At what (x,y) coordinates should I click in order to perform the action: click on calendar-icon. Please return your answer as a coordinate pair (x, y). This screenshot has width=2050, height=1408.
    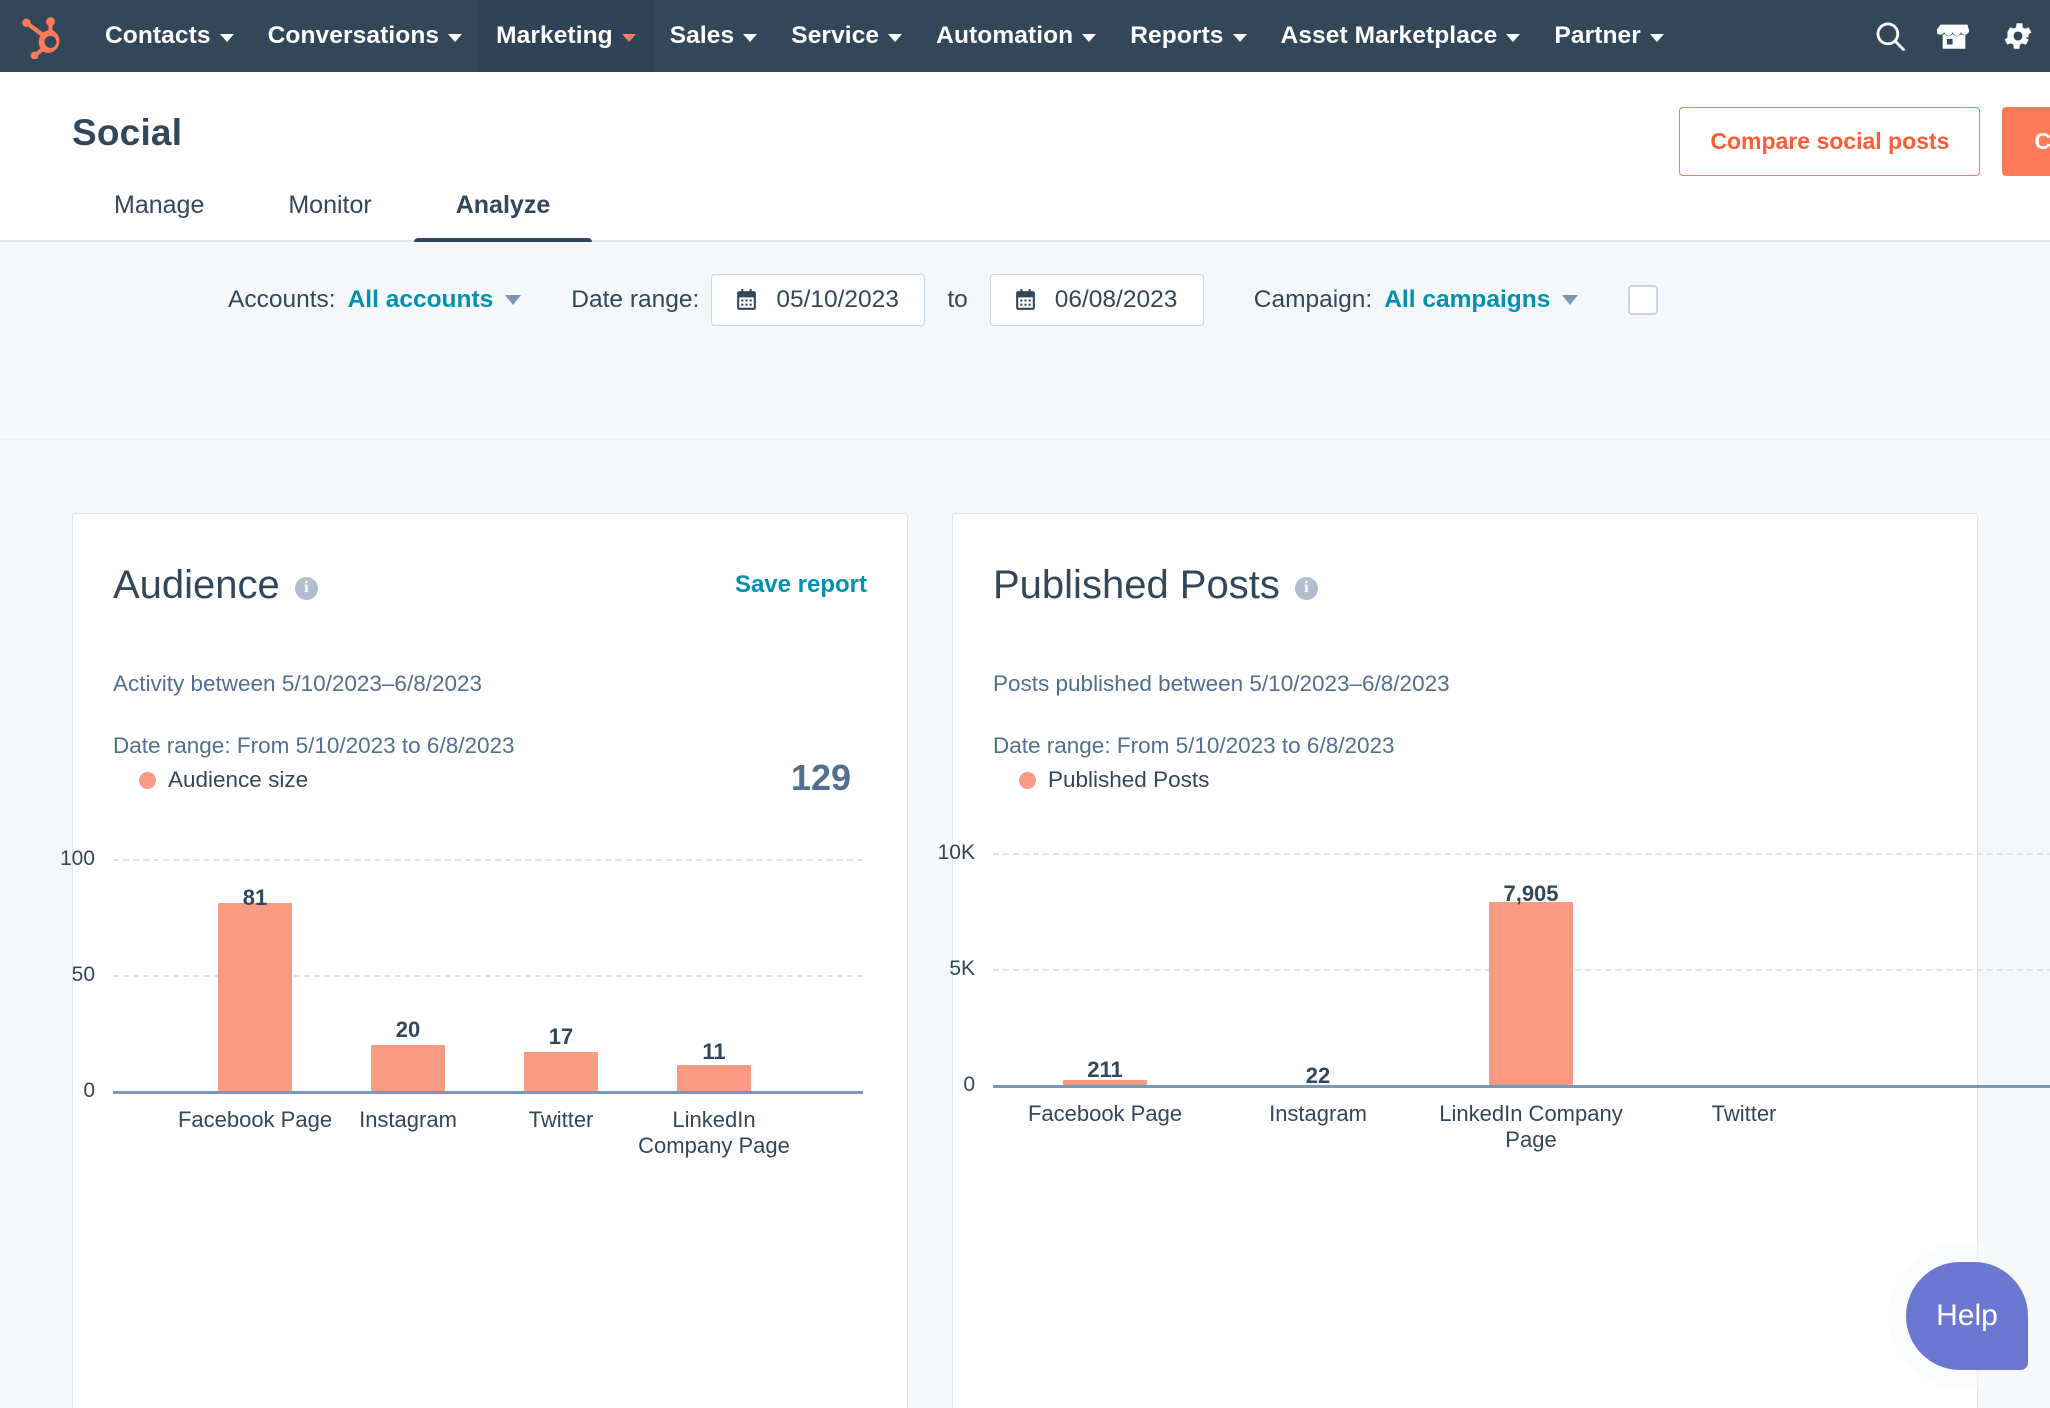
    Looking at the image, I should click on (747, 299).